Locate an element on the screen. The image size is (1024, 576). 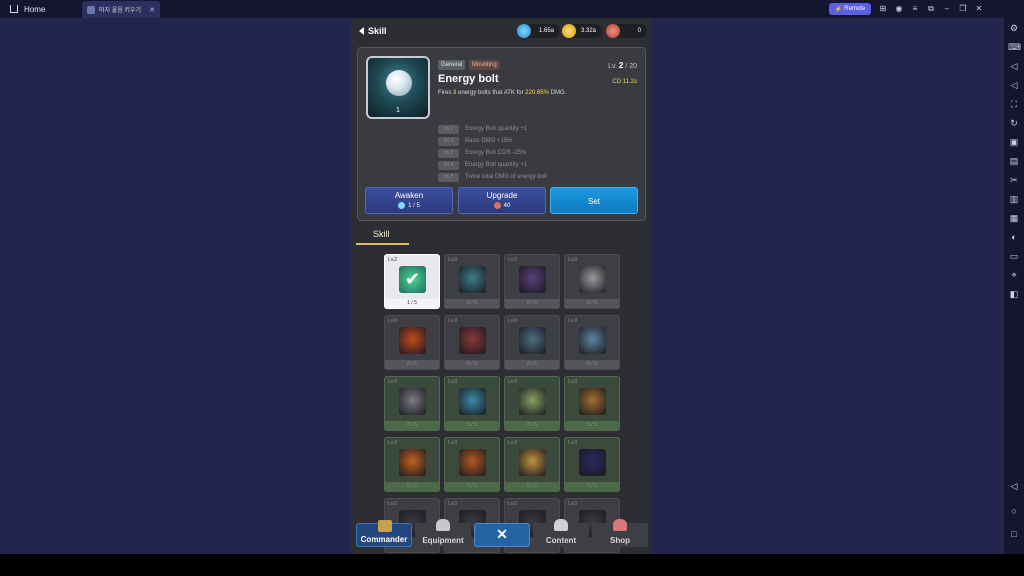
minimize-icon: – is located at coordinates (947, 8).